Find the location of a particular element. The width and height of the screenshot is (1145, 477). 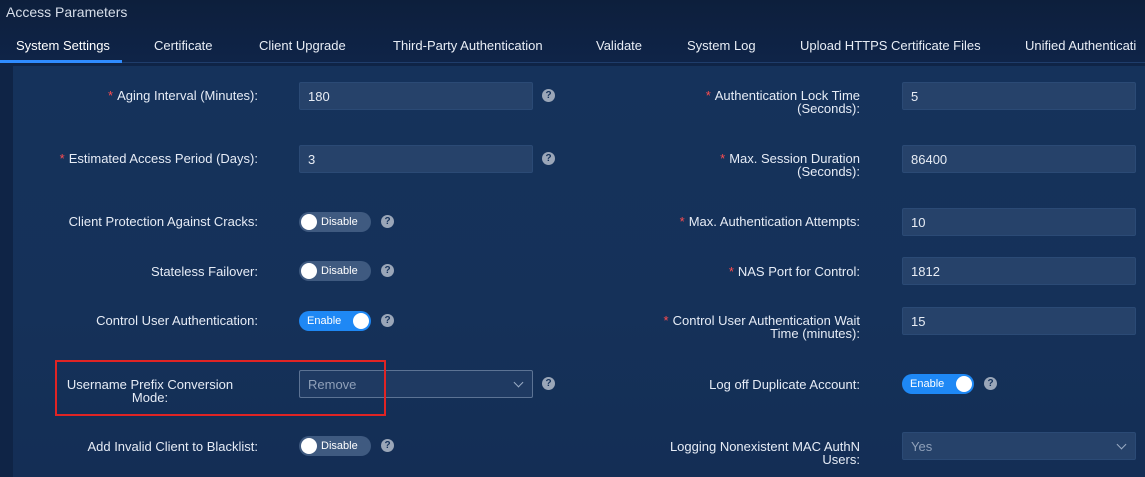

stateless-failover-label: Stateless Failover: is located at coordinates (204, 271).